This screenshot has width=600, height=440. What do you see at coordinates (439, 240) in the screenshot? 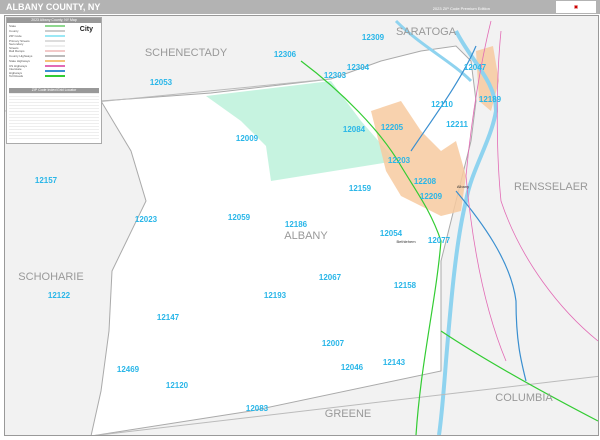
I see `zip-label: 12077` at bounding box center [439, 240].